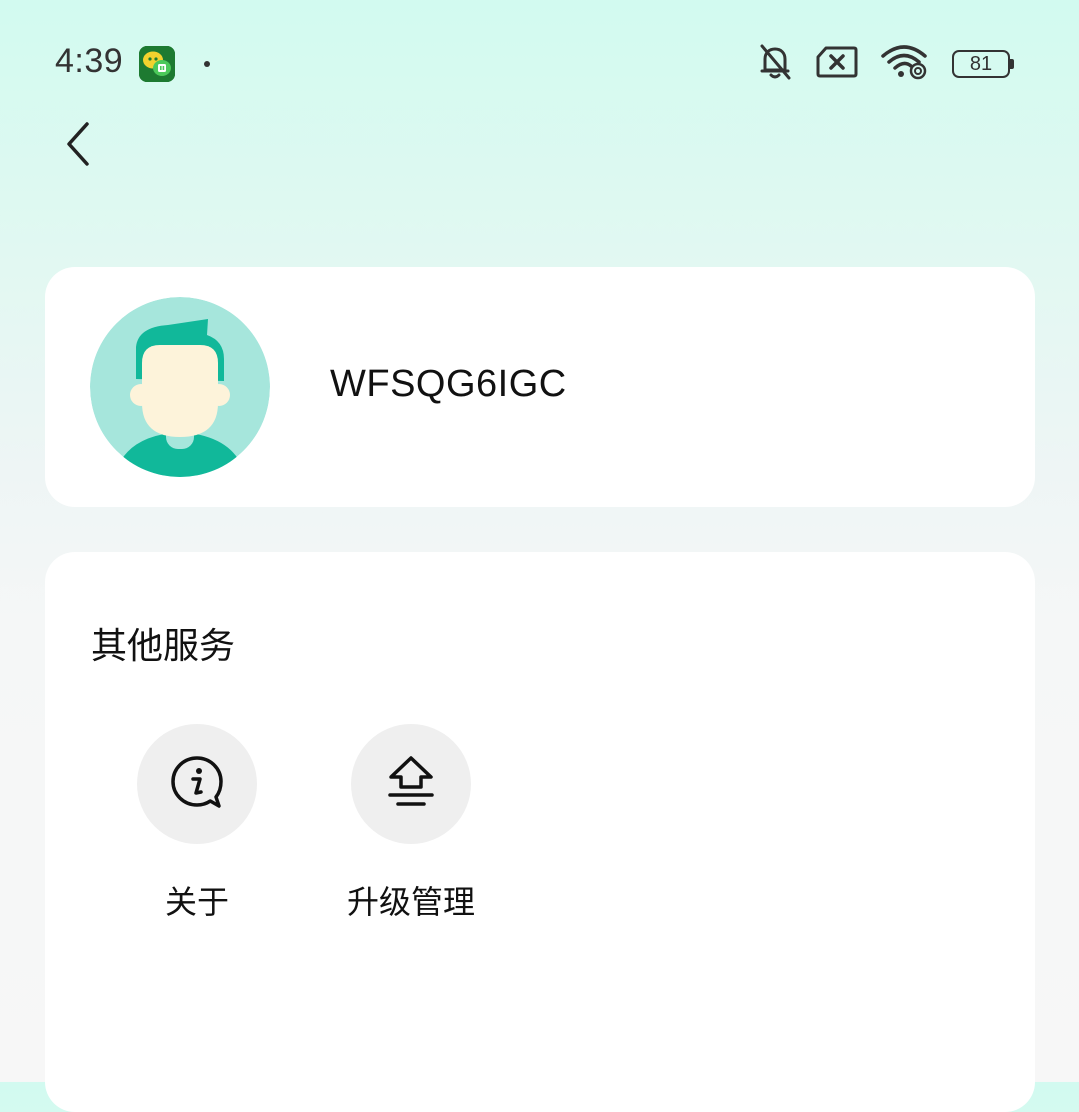 This screenshot has width=1079, height=1112. I want to click on upgrade-icon-circle, so click(411, 784).